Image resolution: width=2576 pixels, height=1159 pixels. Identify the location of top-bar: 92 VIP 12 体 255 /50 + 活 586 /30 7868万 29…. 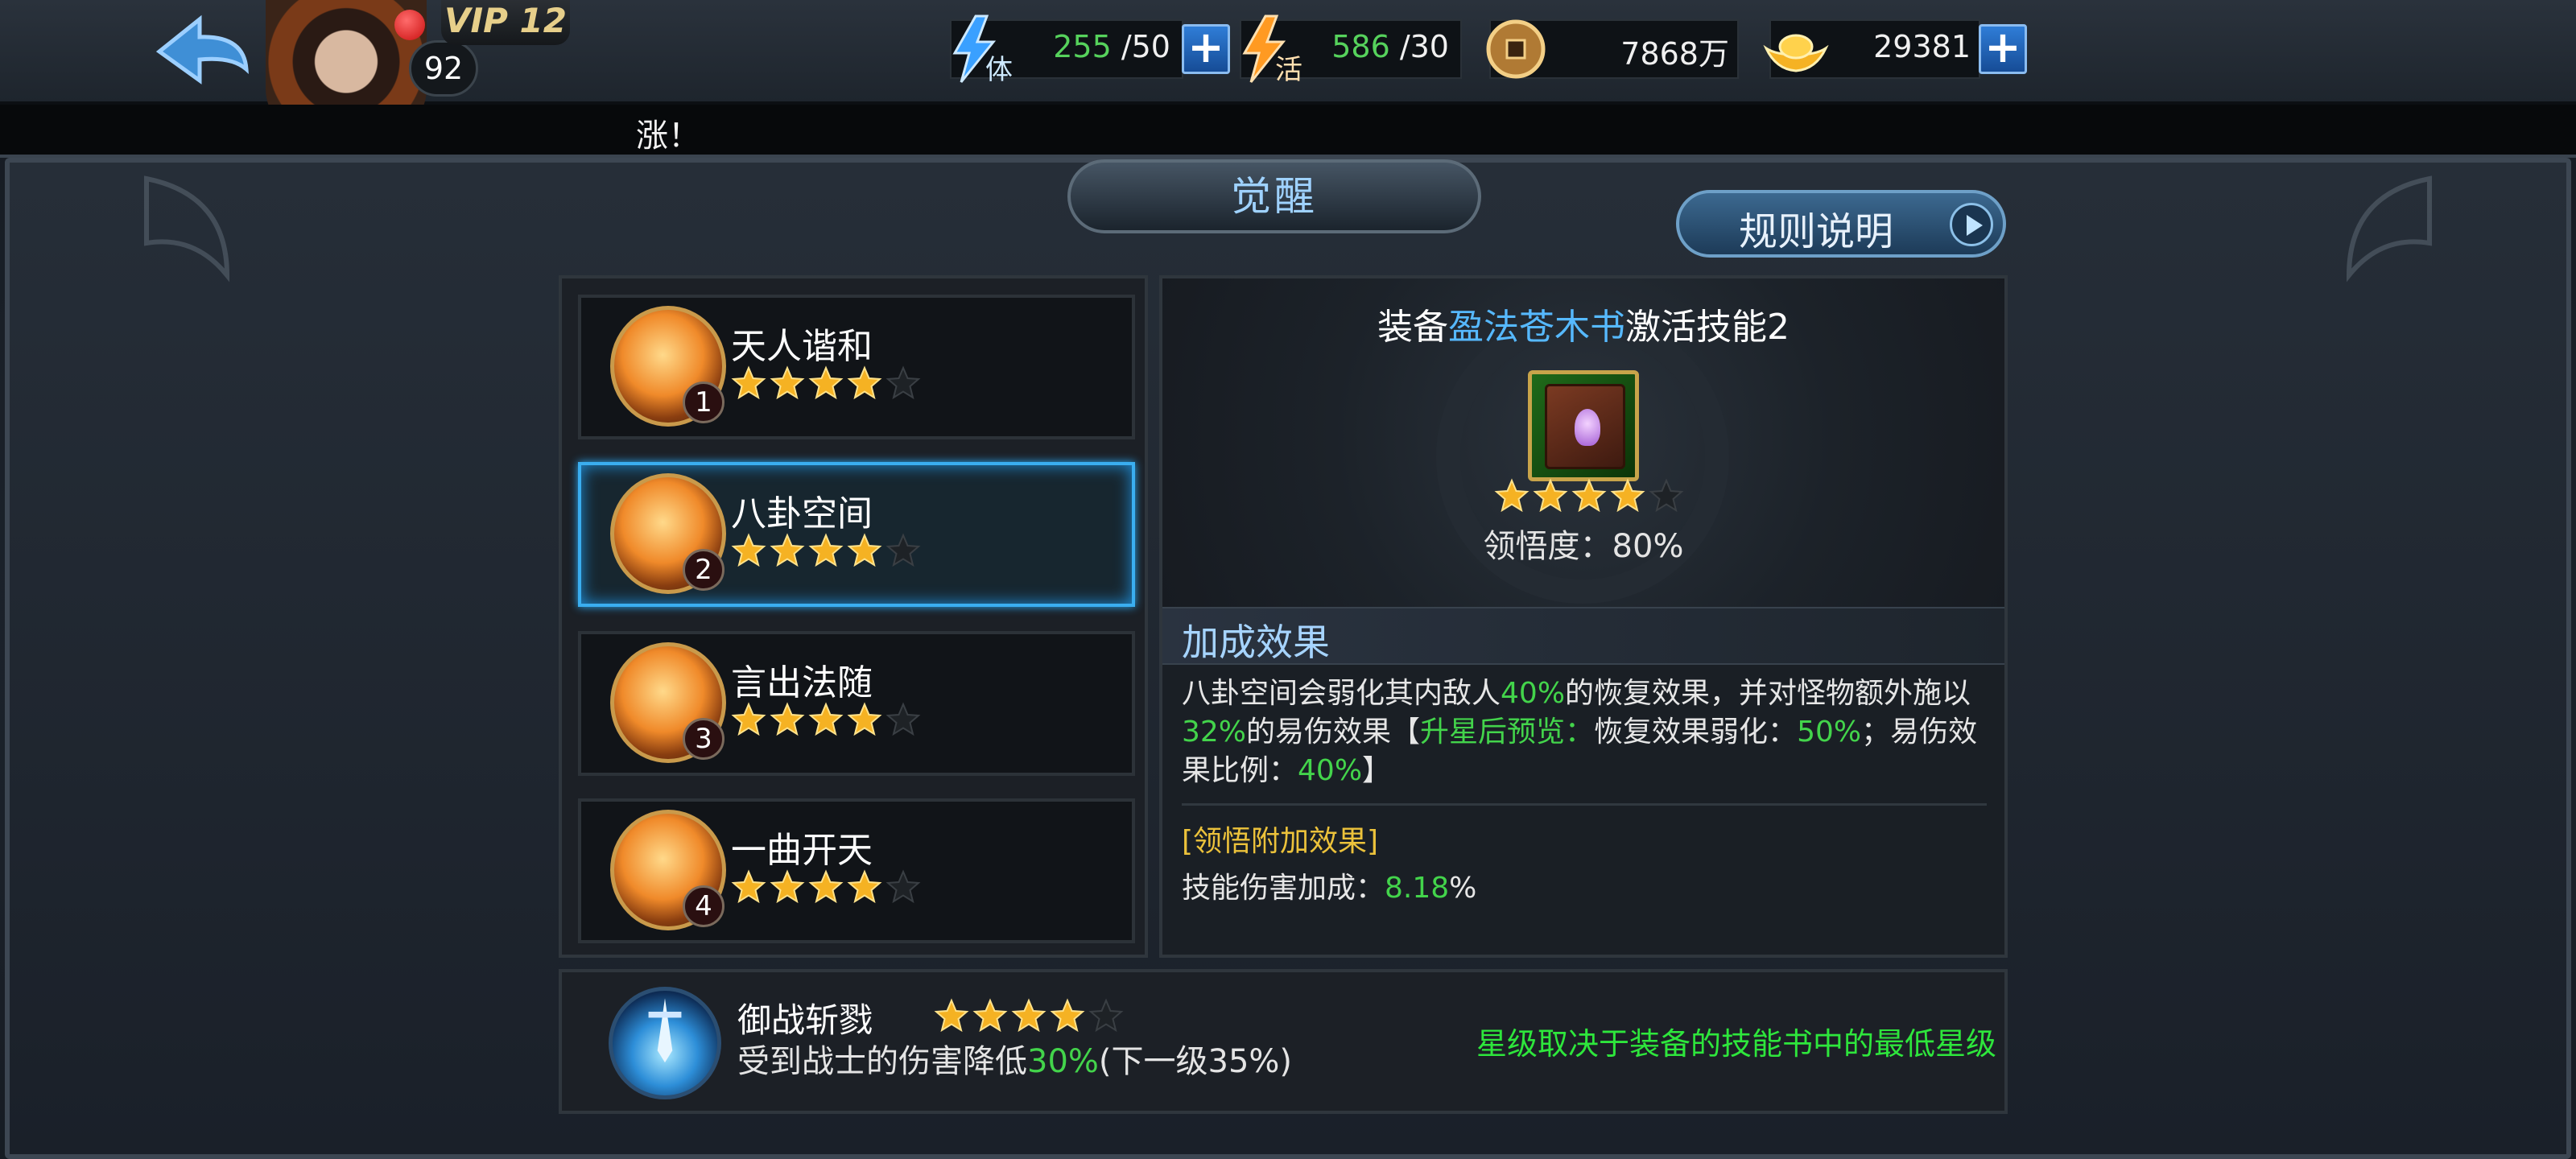
(1288, 71).